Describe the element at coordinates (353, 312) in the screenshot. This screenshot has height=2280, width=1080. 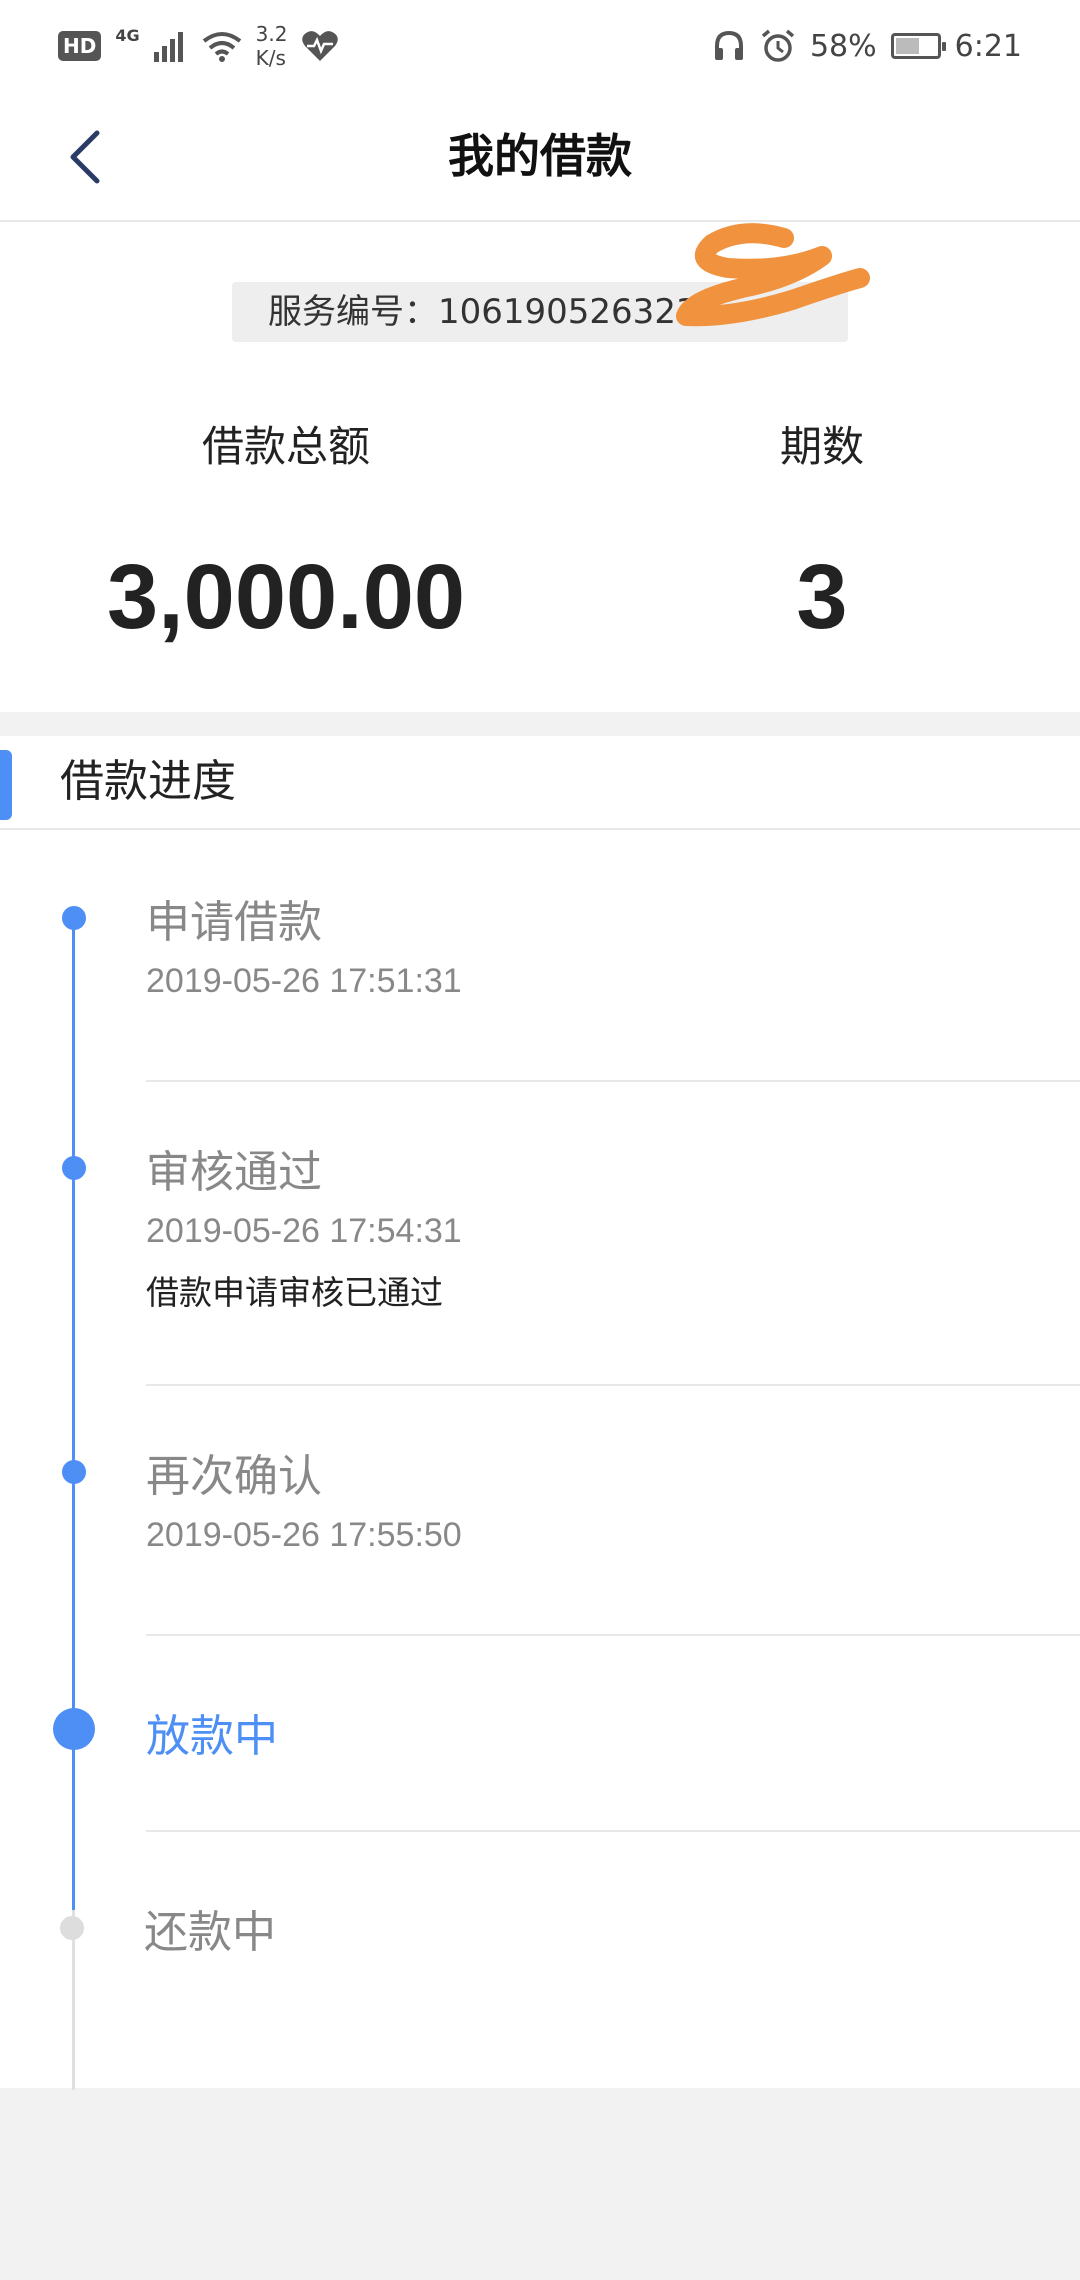
I see `service-number-label: 服务编号：` at that location.